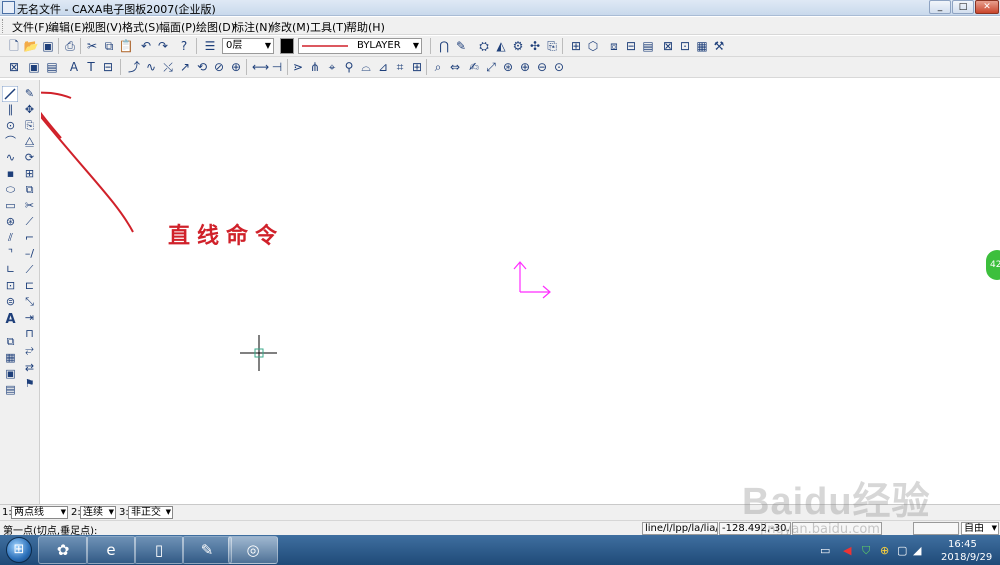 This screenshot has width=1000, height=565. What do you see at coordinates (648, 46) in the screenshot?
I see `frame-icon: ▤` at bounding box center [648, 46].